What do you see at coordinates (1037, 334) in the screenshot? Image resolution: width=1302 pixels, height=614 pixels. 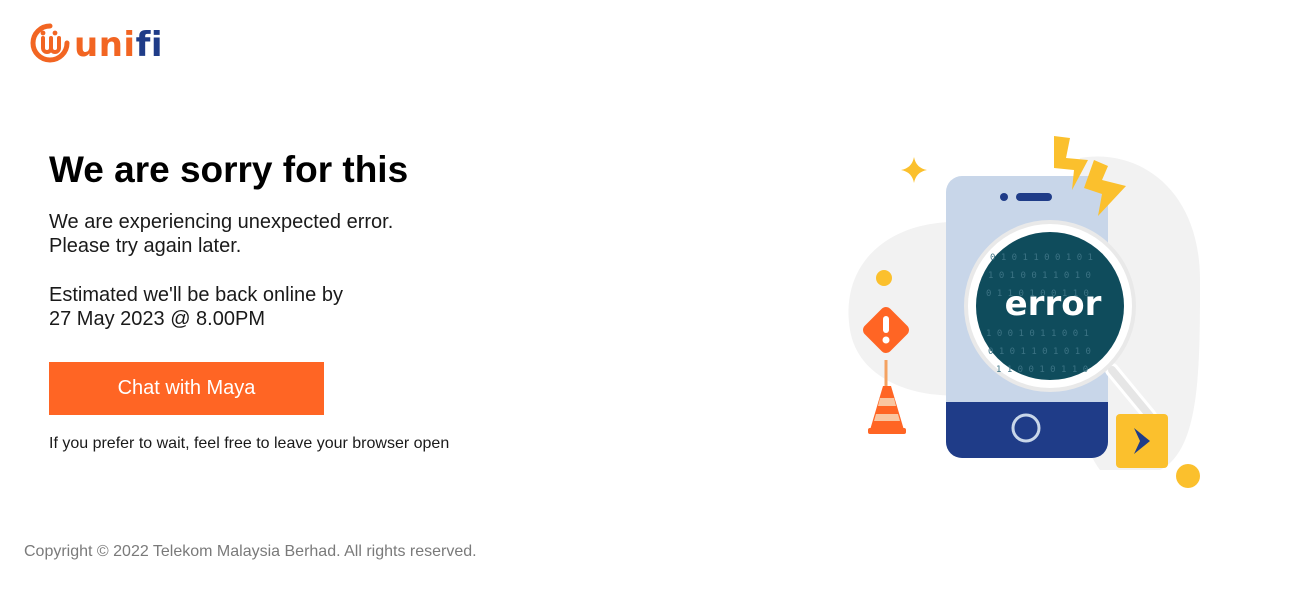 I see `svg-text: 1 0 0 1 0 1 1 0 0 1` at bounding box center [1037, 334].